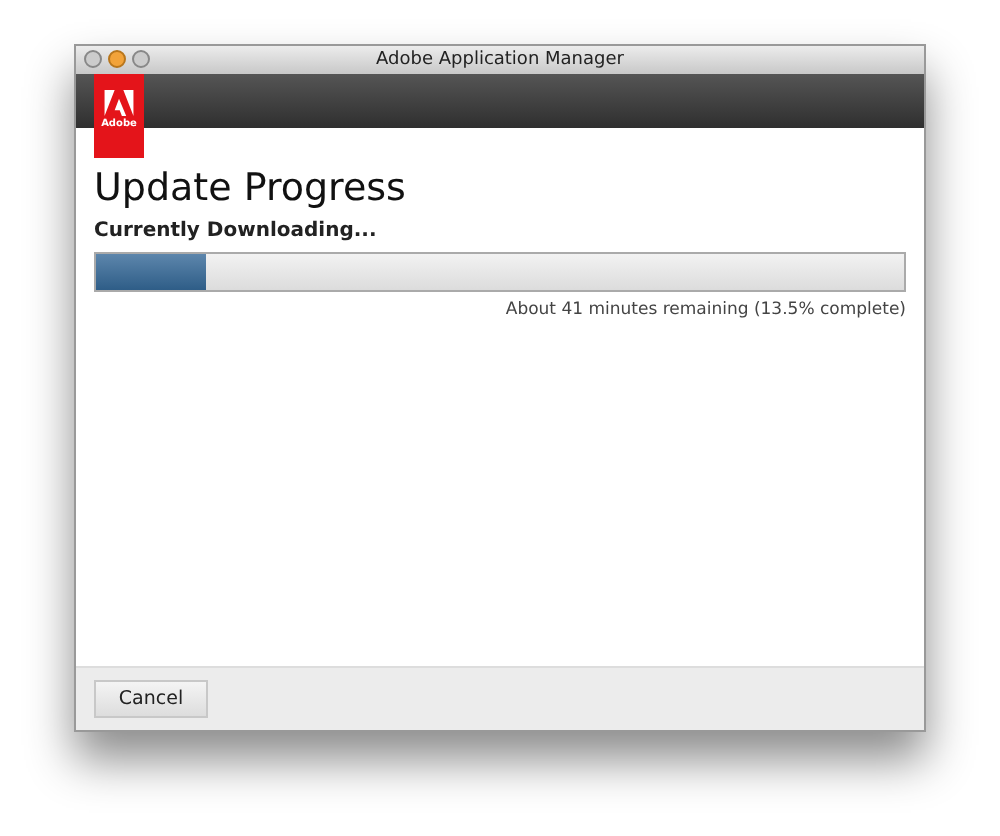 Image resolution: width=1000 pixels, height=836 pixels. I want to click on minimize-button, so click(117, 59).